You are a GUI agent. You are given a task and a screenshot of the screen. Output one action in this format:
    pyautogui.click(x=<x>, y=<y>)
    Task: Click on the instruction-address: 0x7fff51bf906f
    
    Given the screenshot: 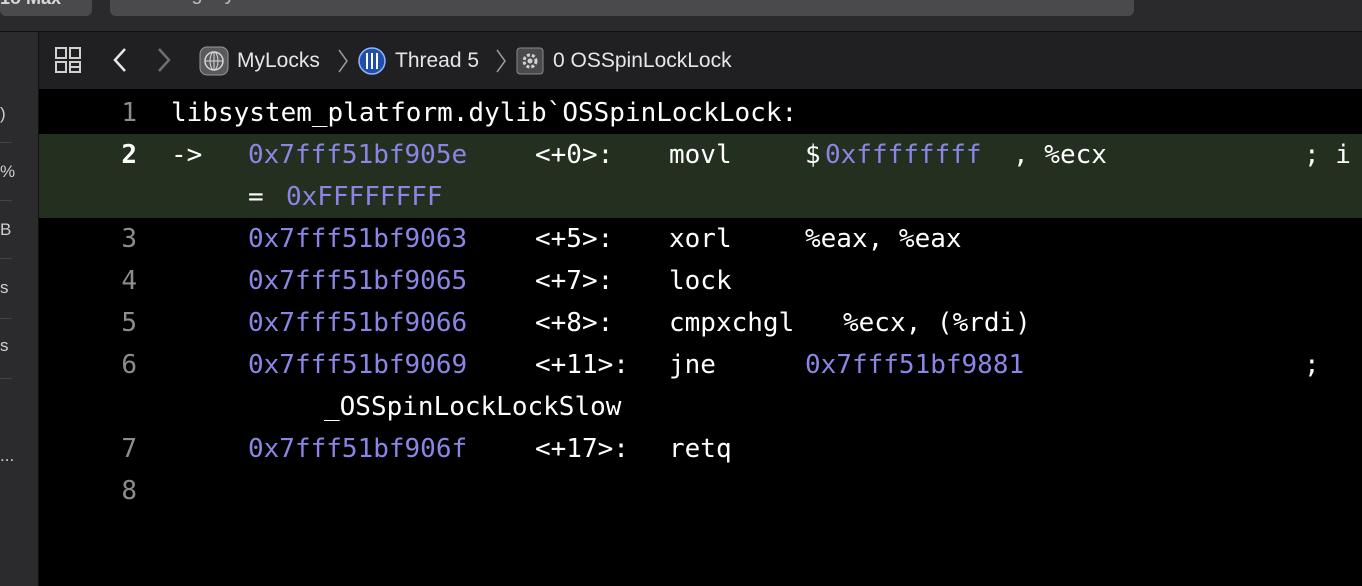 What is the action you would take?
    pyautogui.click(x=358, y=449)
    